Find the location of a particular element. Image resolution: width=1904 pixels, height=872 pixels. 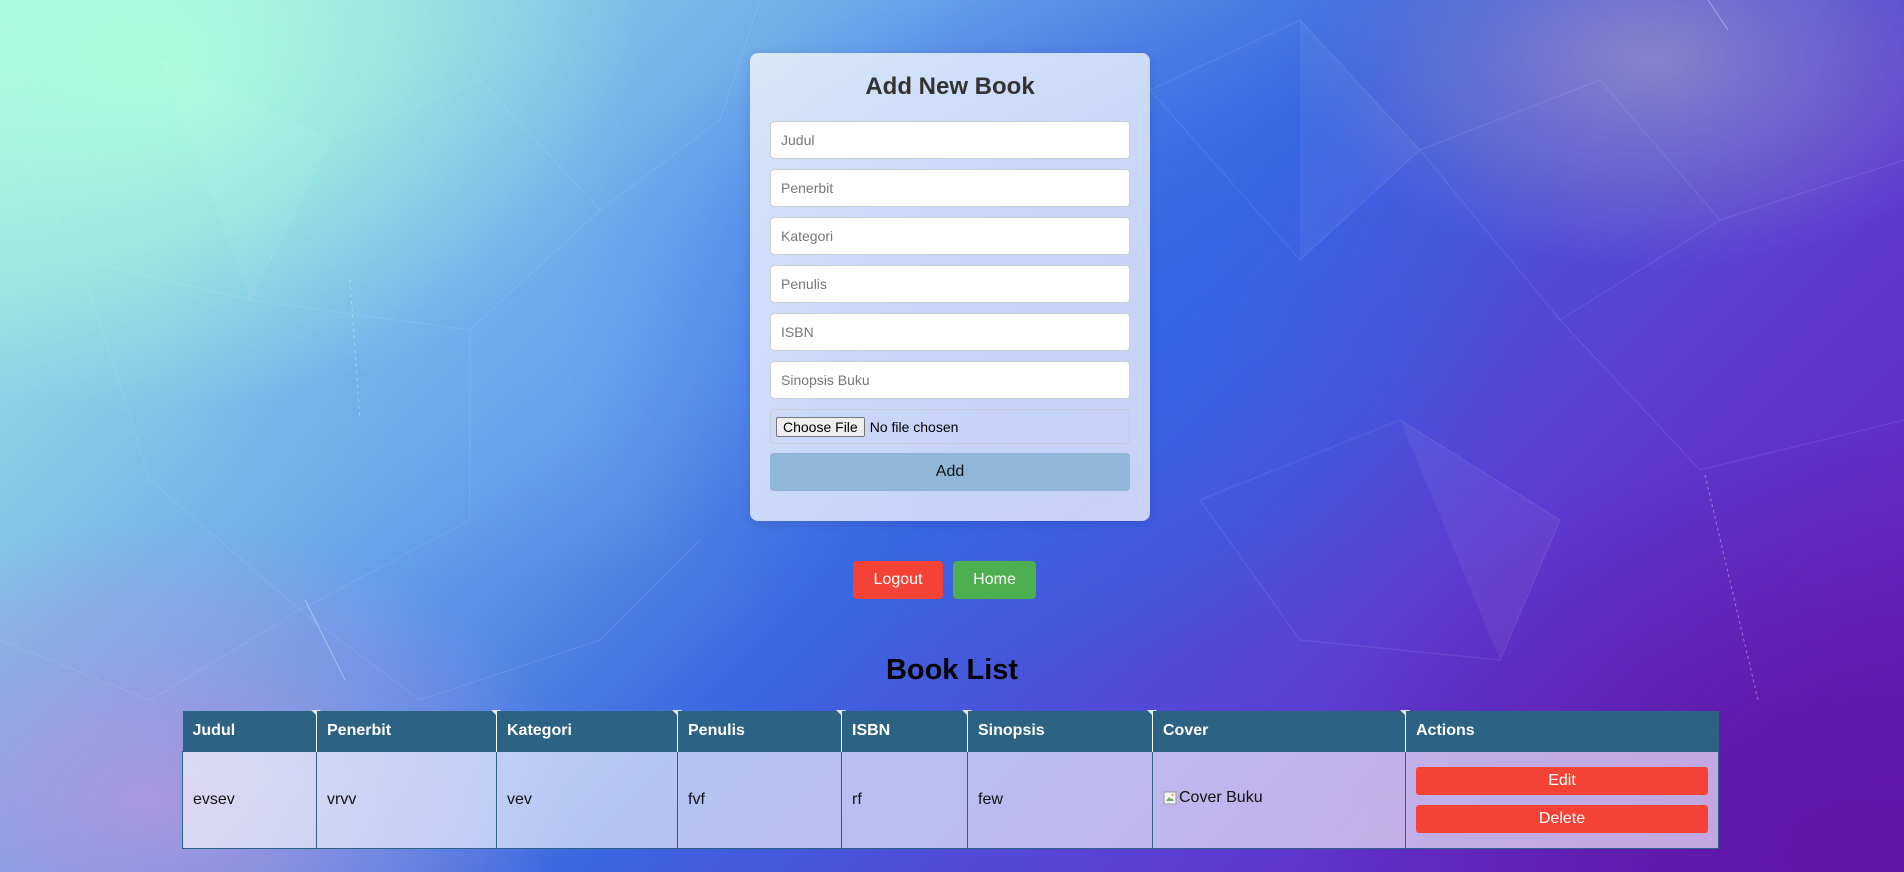

judul-input is located at coordinates (950, 140).